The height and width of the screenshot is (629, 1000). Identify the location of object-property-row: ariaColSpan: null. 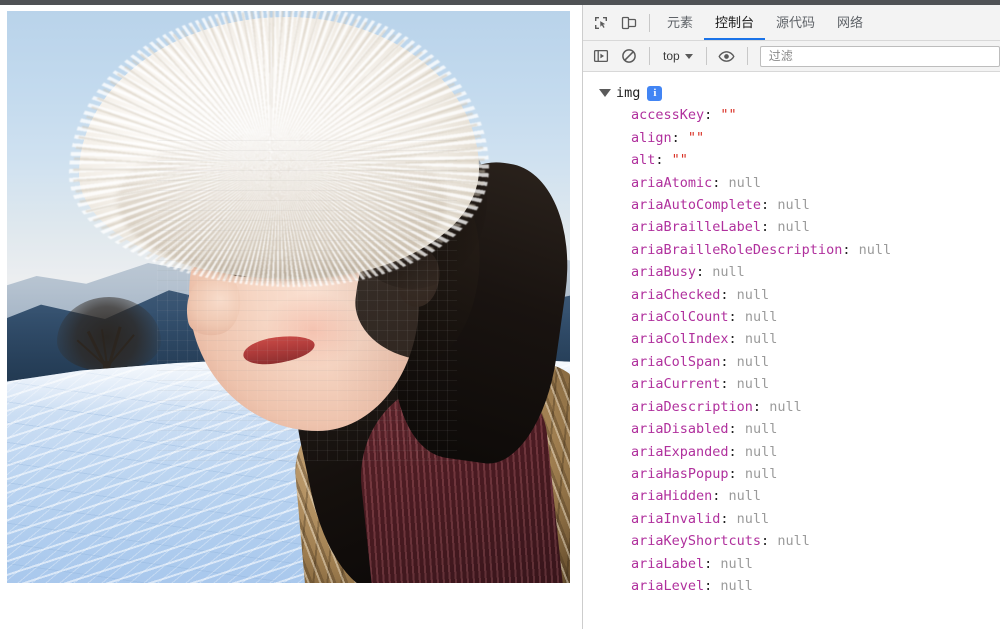
(815, 362).